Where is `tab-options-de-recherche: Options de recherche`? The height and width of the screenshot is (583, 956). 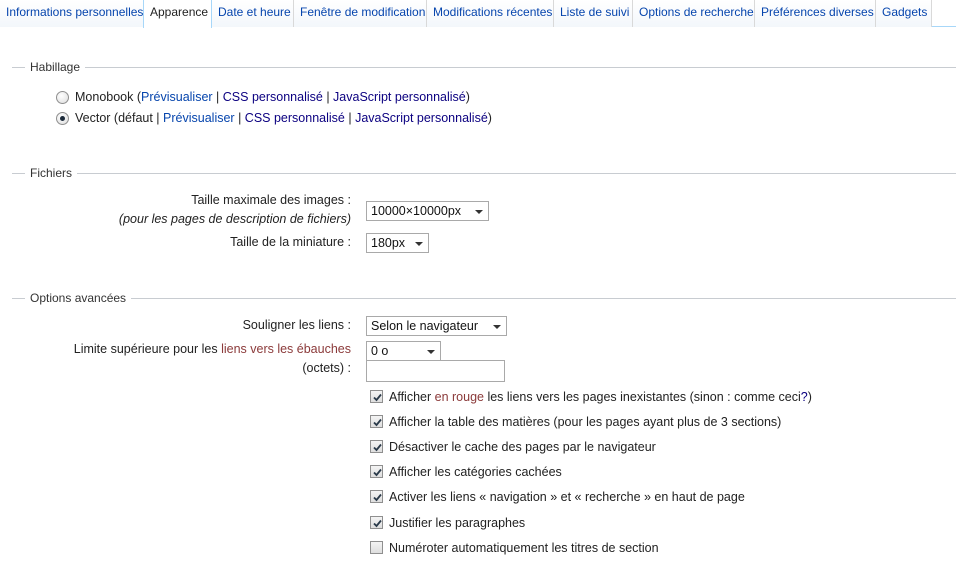 tab-options-de-recherche: Options de recherche is located at coordinates (694, 13).